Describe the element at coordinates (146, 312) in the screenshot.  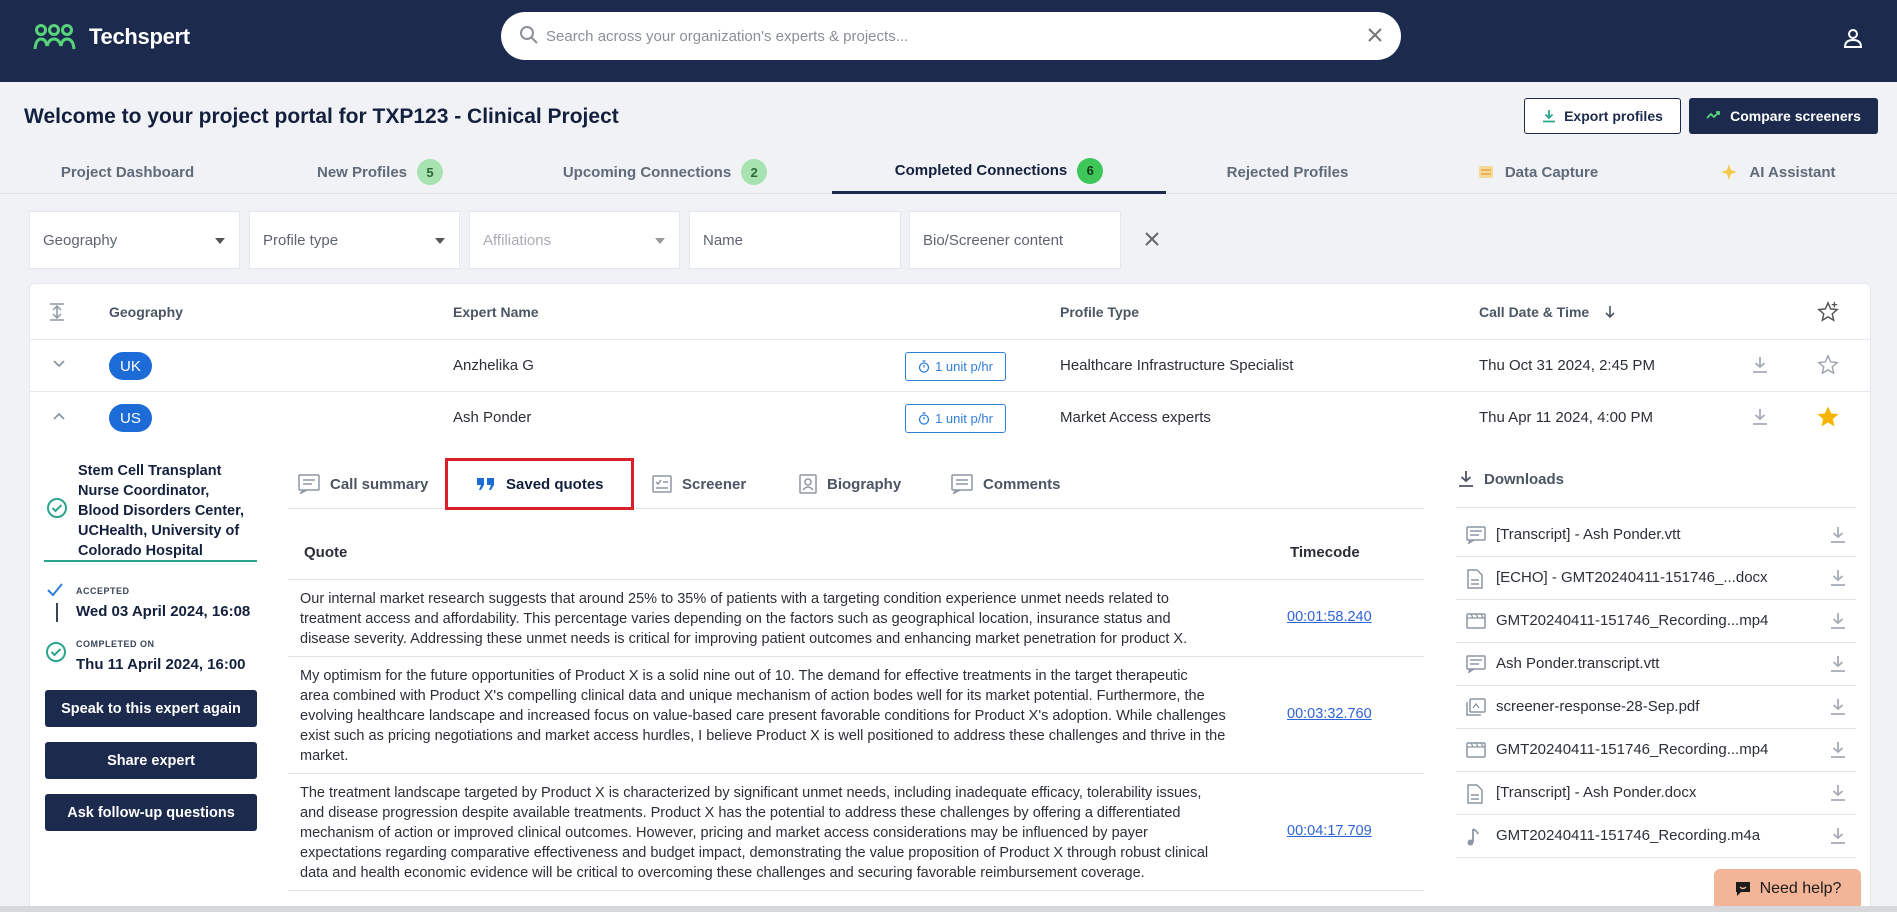
I see `geography-header: Geography` at that location.